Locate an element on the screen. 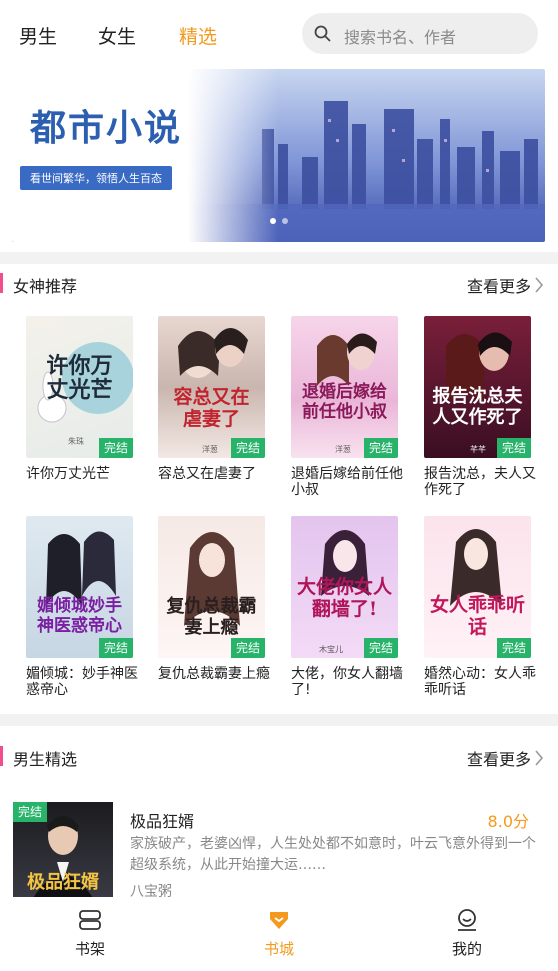 This screenshot has width=558, height=971. book-title: 许你万丈光芒 is located at coordinates (68, 474).